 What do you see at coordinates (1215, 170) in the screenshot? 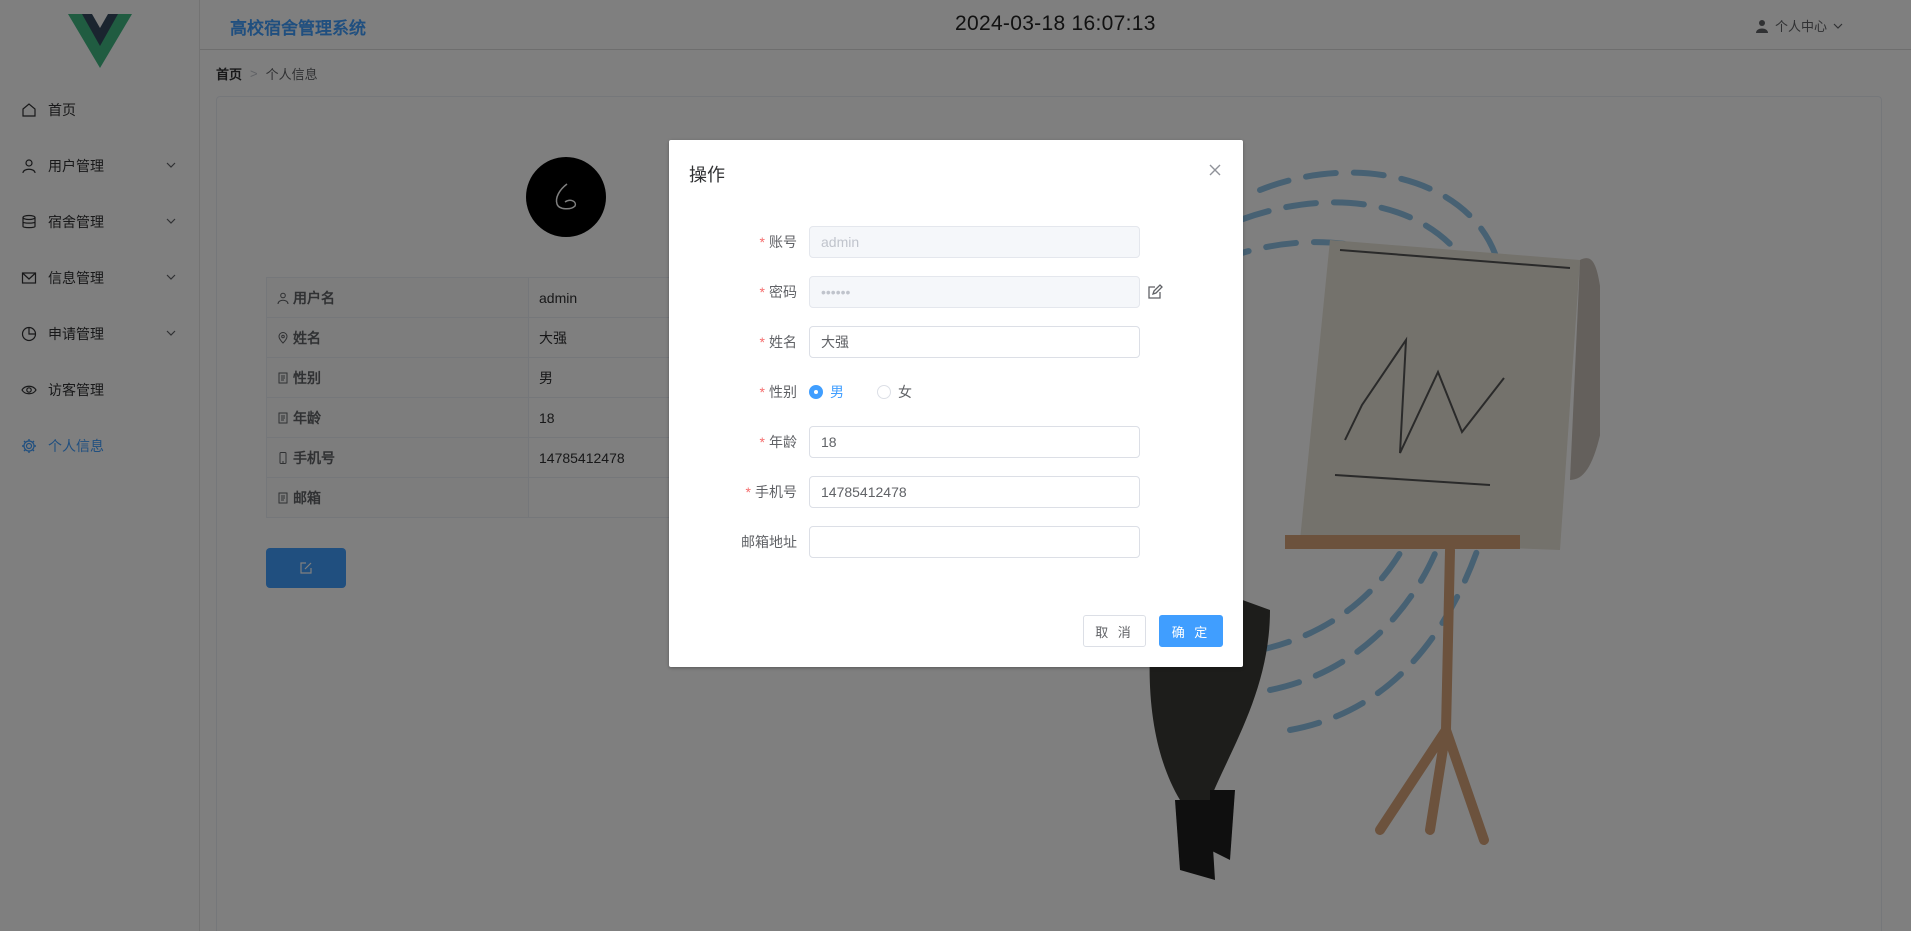
I see `close-icon` at bounding box center [1215, 170].